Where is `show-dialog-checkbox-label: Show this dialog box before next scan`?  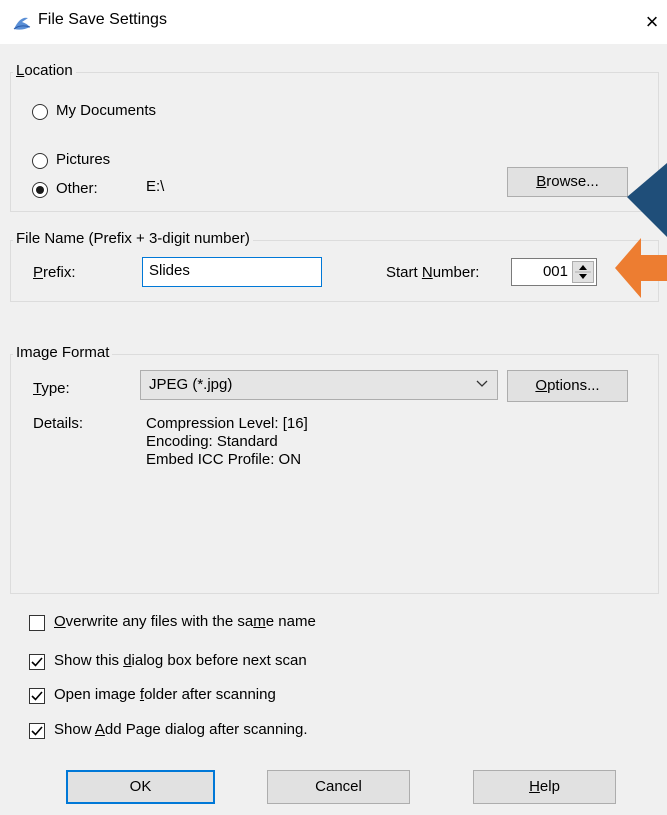 show-dialog-checkbox-label: Show this dialog box before next scan is located at coordinates (180, 660).